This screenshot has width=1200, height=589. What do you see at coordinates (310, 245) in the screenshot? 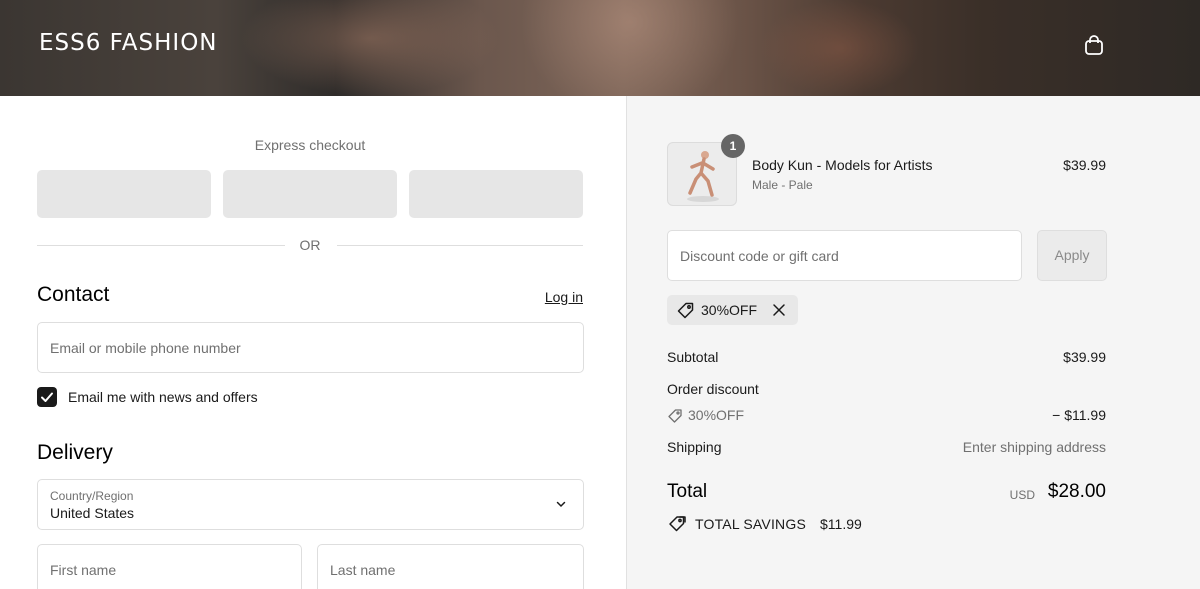
I see `or-divider: OR` at bounding box center [310, 245].